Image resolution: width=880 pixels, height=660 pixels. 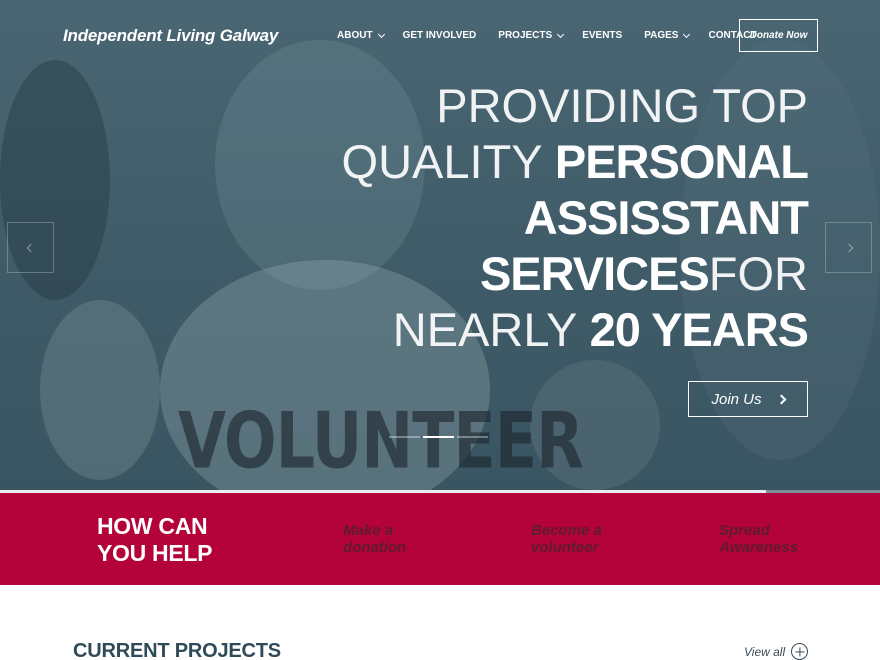 I want to click on volunteer-shirt-text: VOLUNTEER, so click(x=381, y=441).